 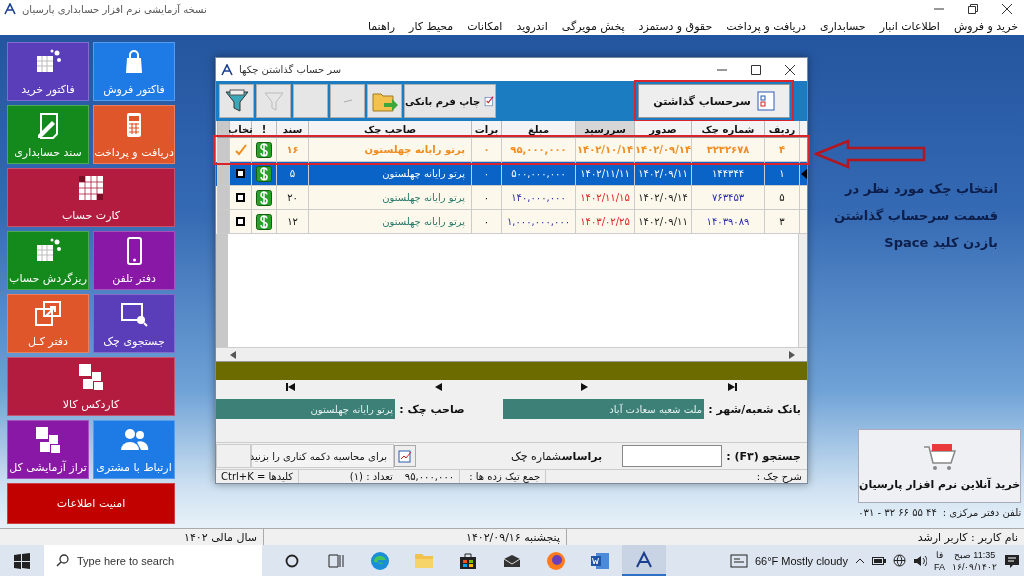 What do you see at coordinates (22, 560) in the screenshot?
I see `windows-logo-icon` at bounding box center [22, 560].